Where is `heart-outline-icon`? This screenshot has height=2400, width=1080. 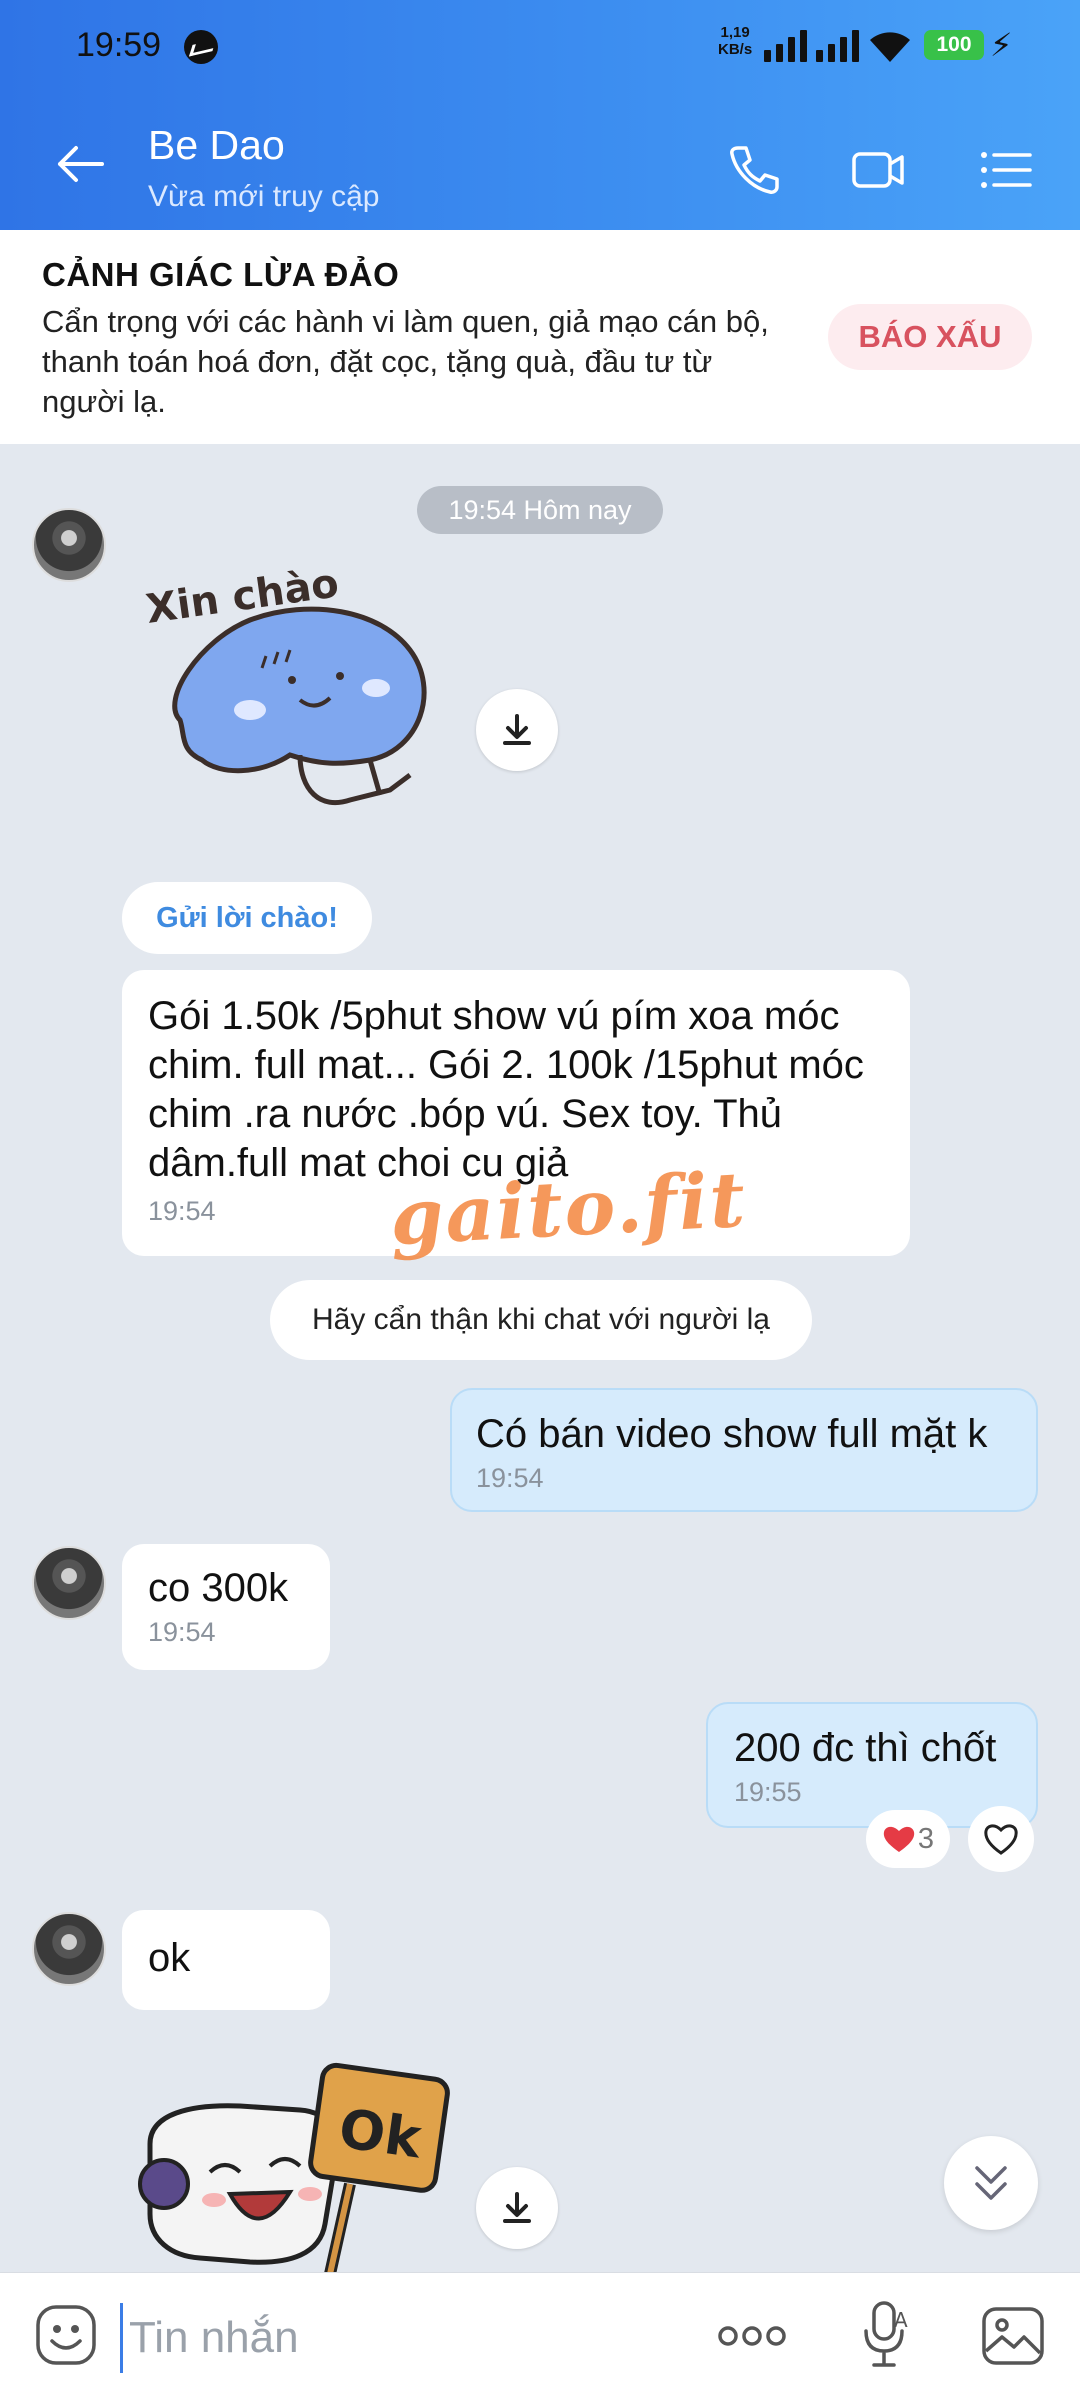
heart-outline-icon is located at coordinates (1001, 1839).